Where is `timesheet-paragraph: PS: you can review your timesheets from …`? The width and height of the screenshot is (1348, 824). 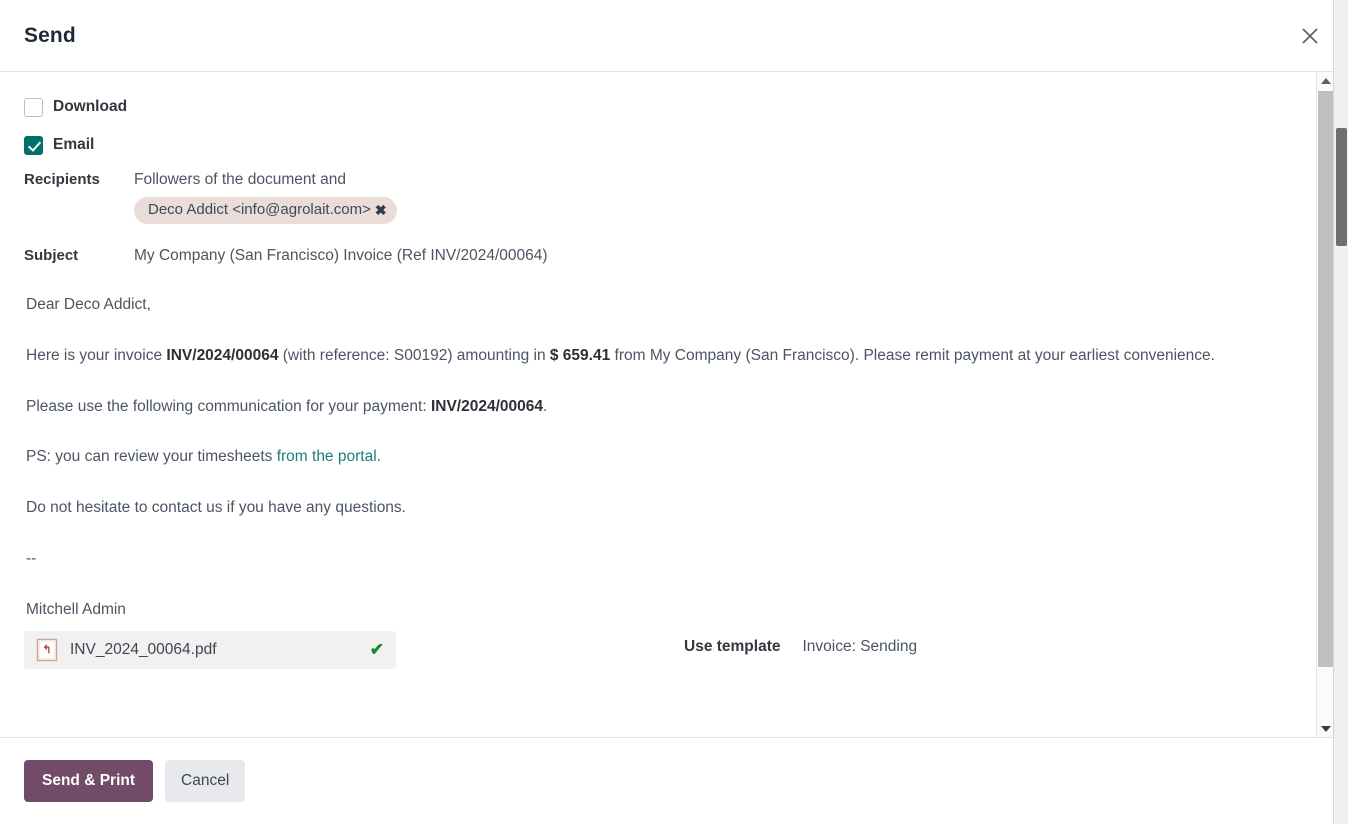
timesheet-paragraph: PS: you can review your timesheets from … is located at coordinates (660, 457).